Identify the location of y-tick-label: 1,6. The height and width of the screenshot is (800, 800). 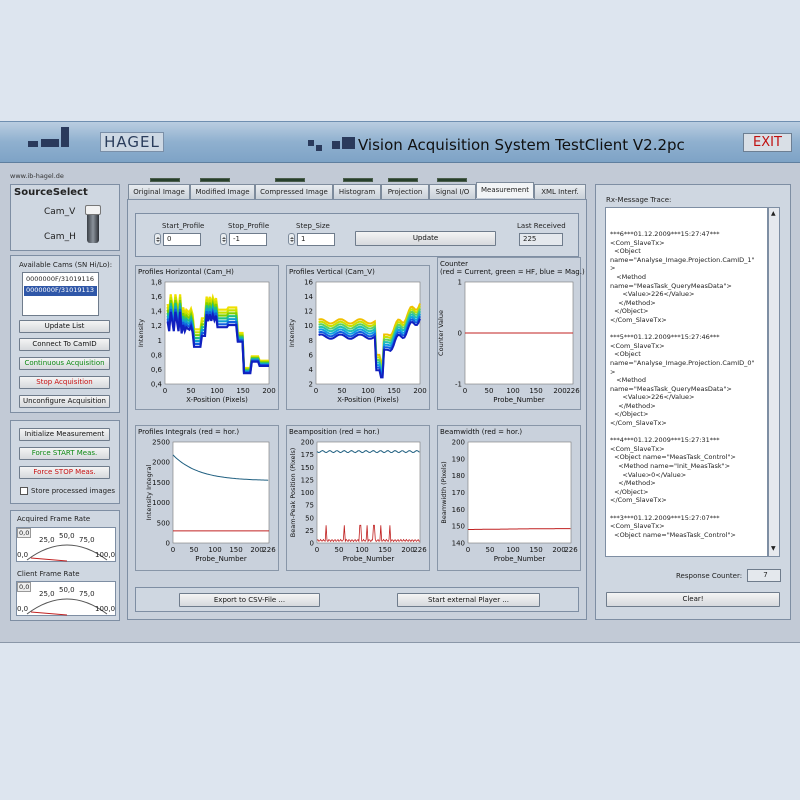
(157, 297).